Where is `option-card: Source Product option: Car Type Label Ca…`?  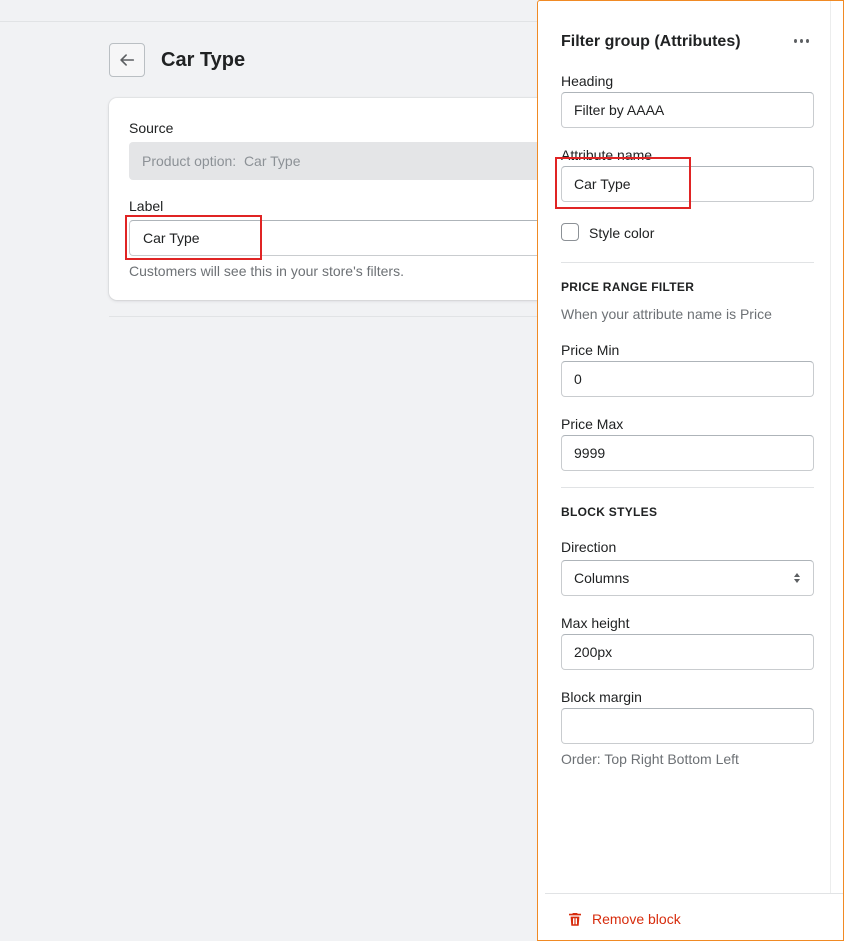 option-card: Source Product option: Car Type Label Ca… is located at coordinates (334, 199).